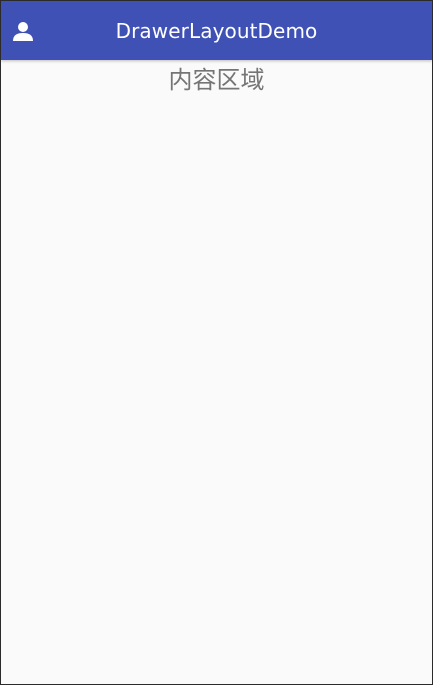 This screenshot has height=685, width=433. What do you see at coordinates (216, 80) in the screenshot?
I see `content-area-label: 内容区域` at bounding box center [216, 80].